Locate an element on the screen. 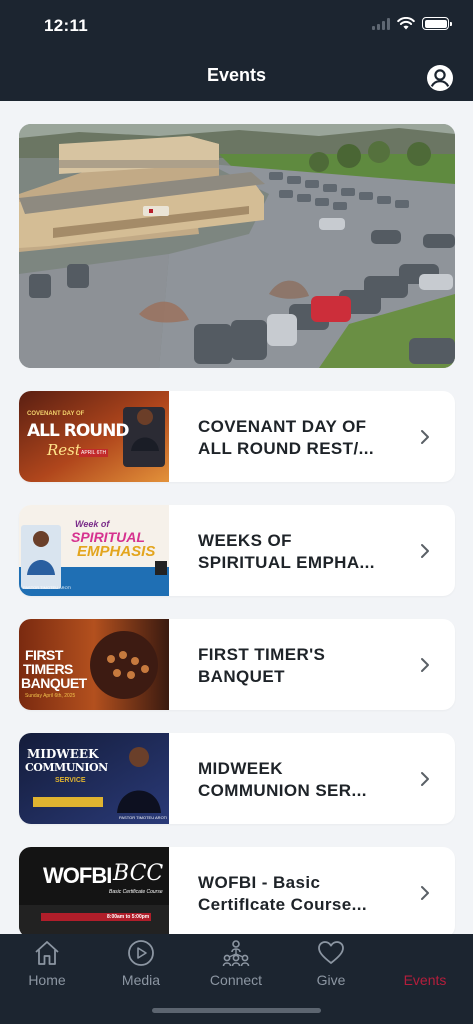 This screenshot has height=1024, width=473. tab-media: Media is located at coordinates (141, 965).